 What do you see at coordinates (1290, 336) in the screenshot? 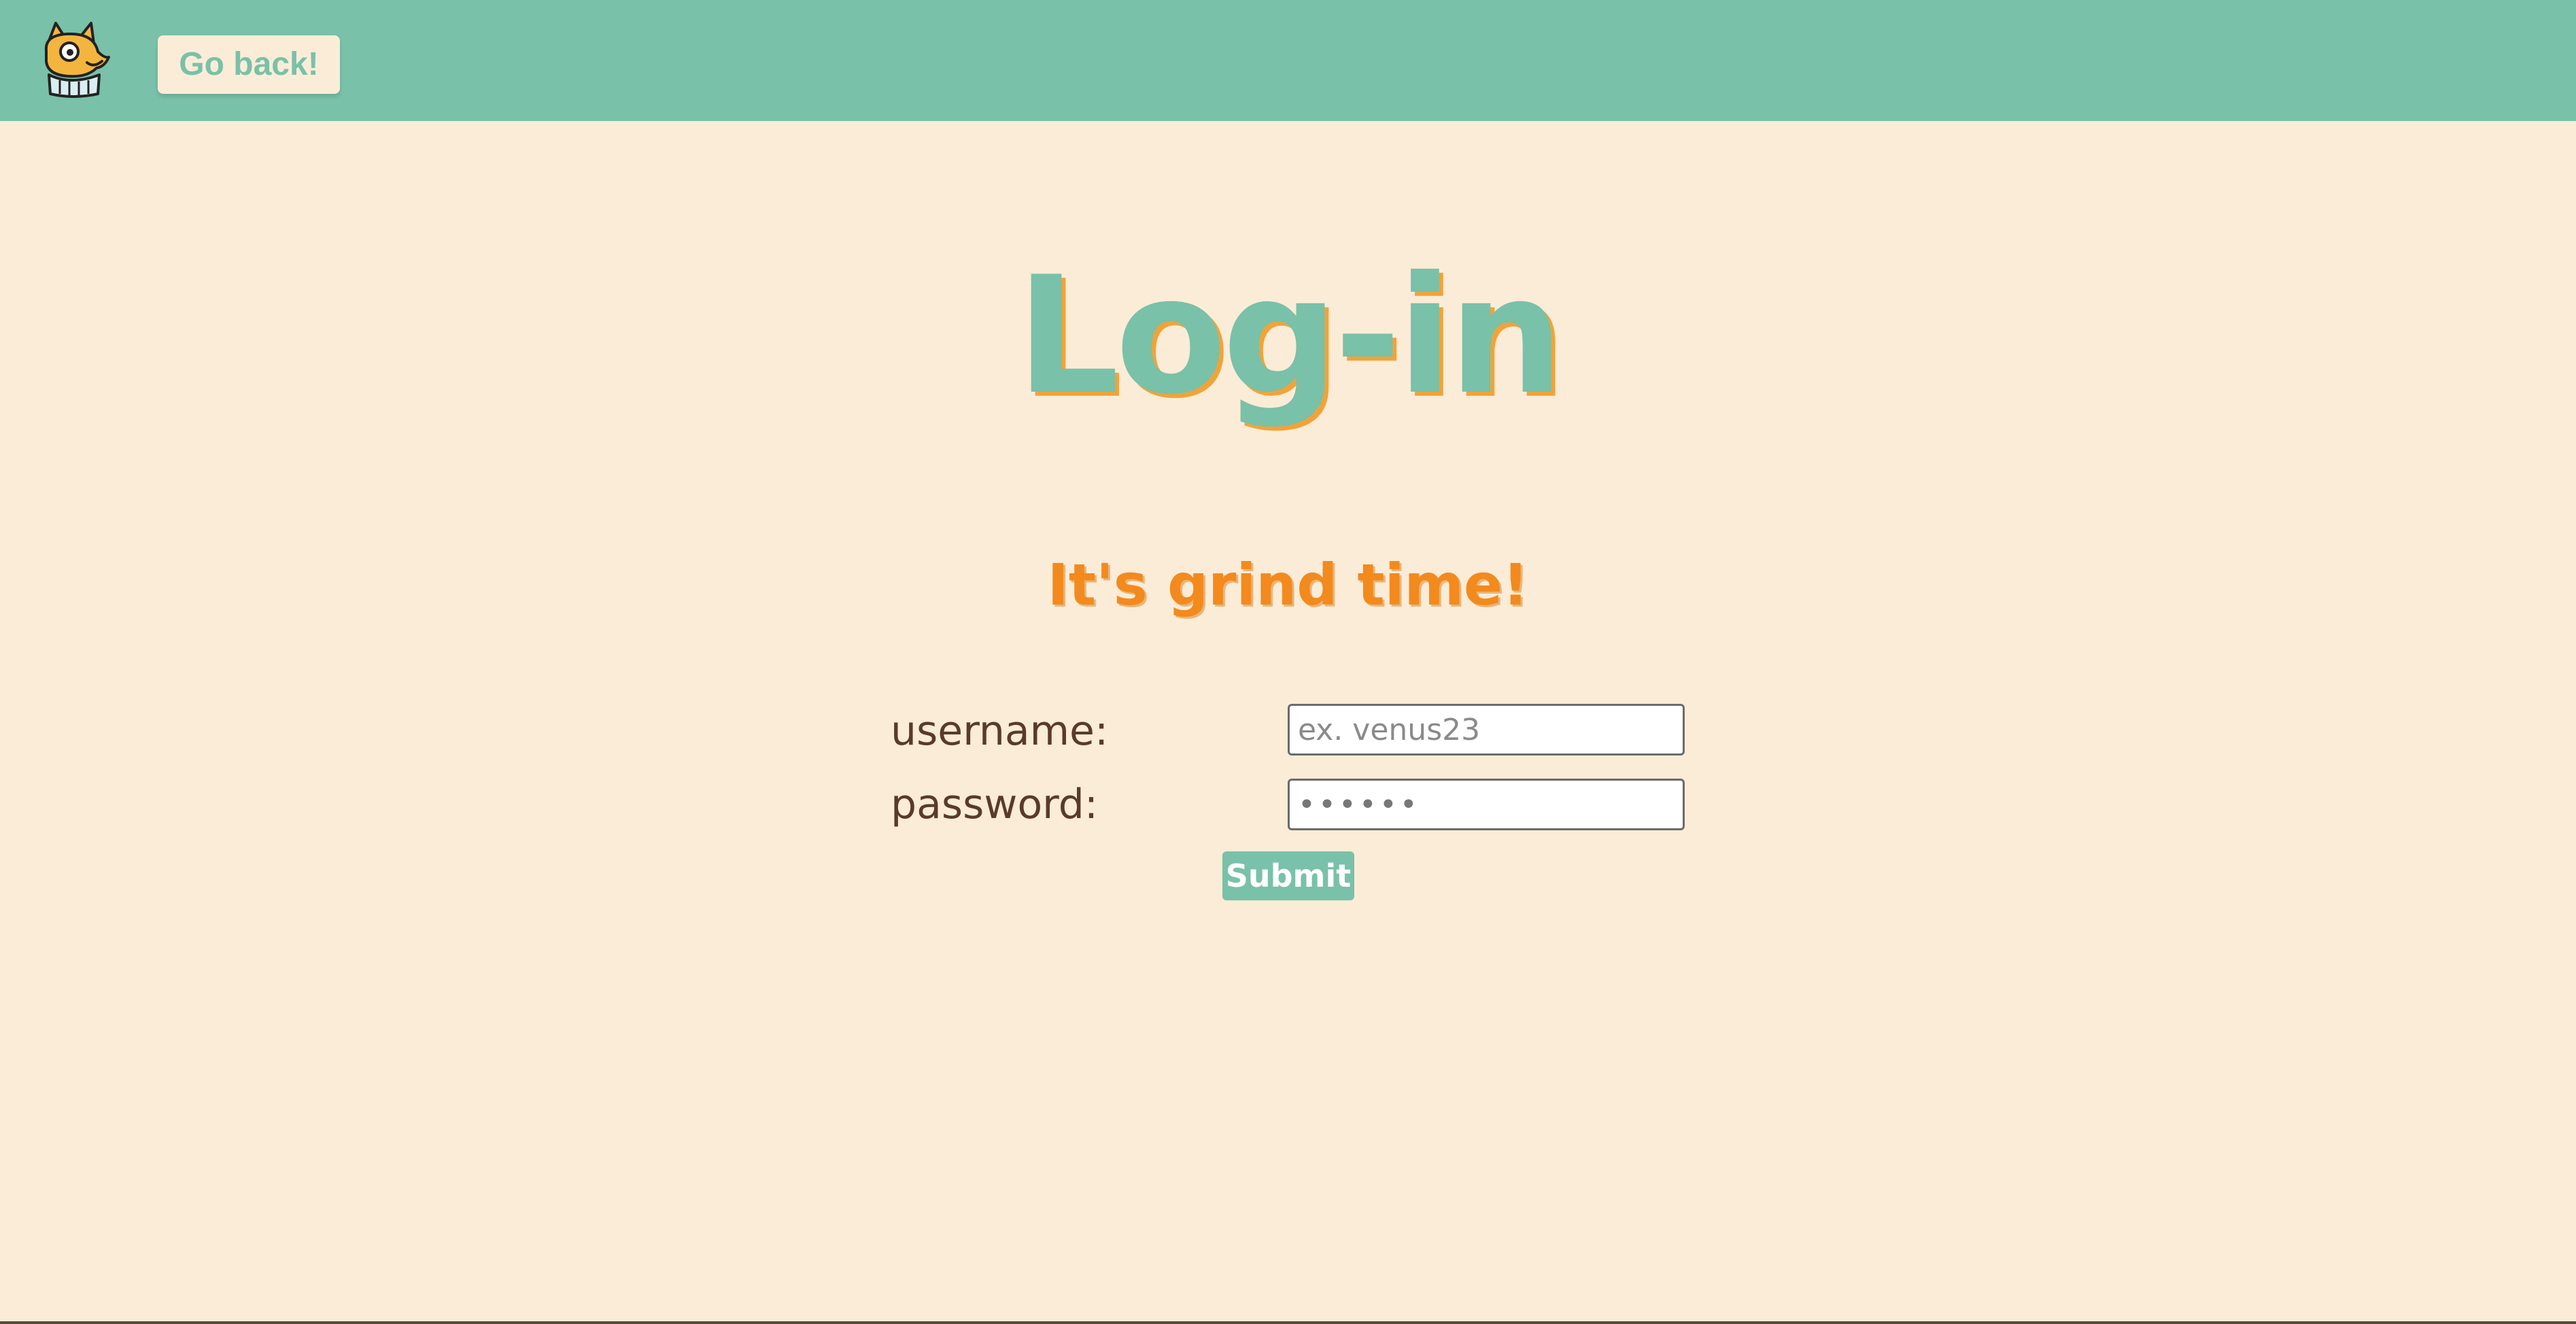
I see `page-title: Log-in` at bounding box center [1290, 336].